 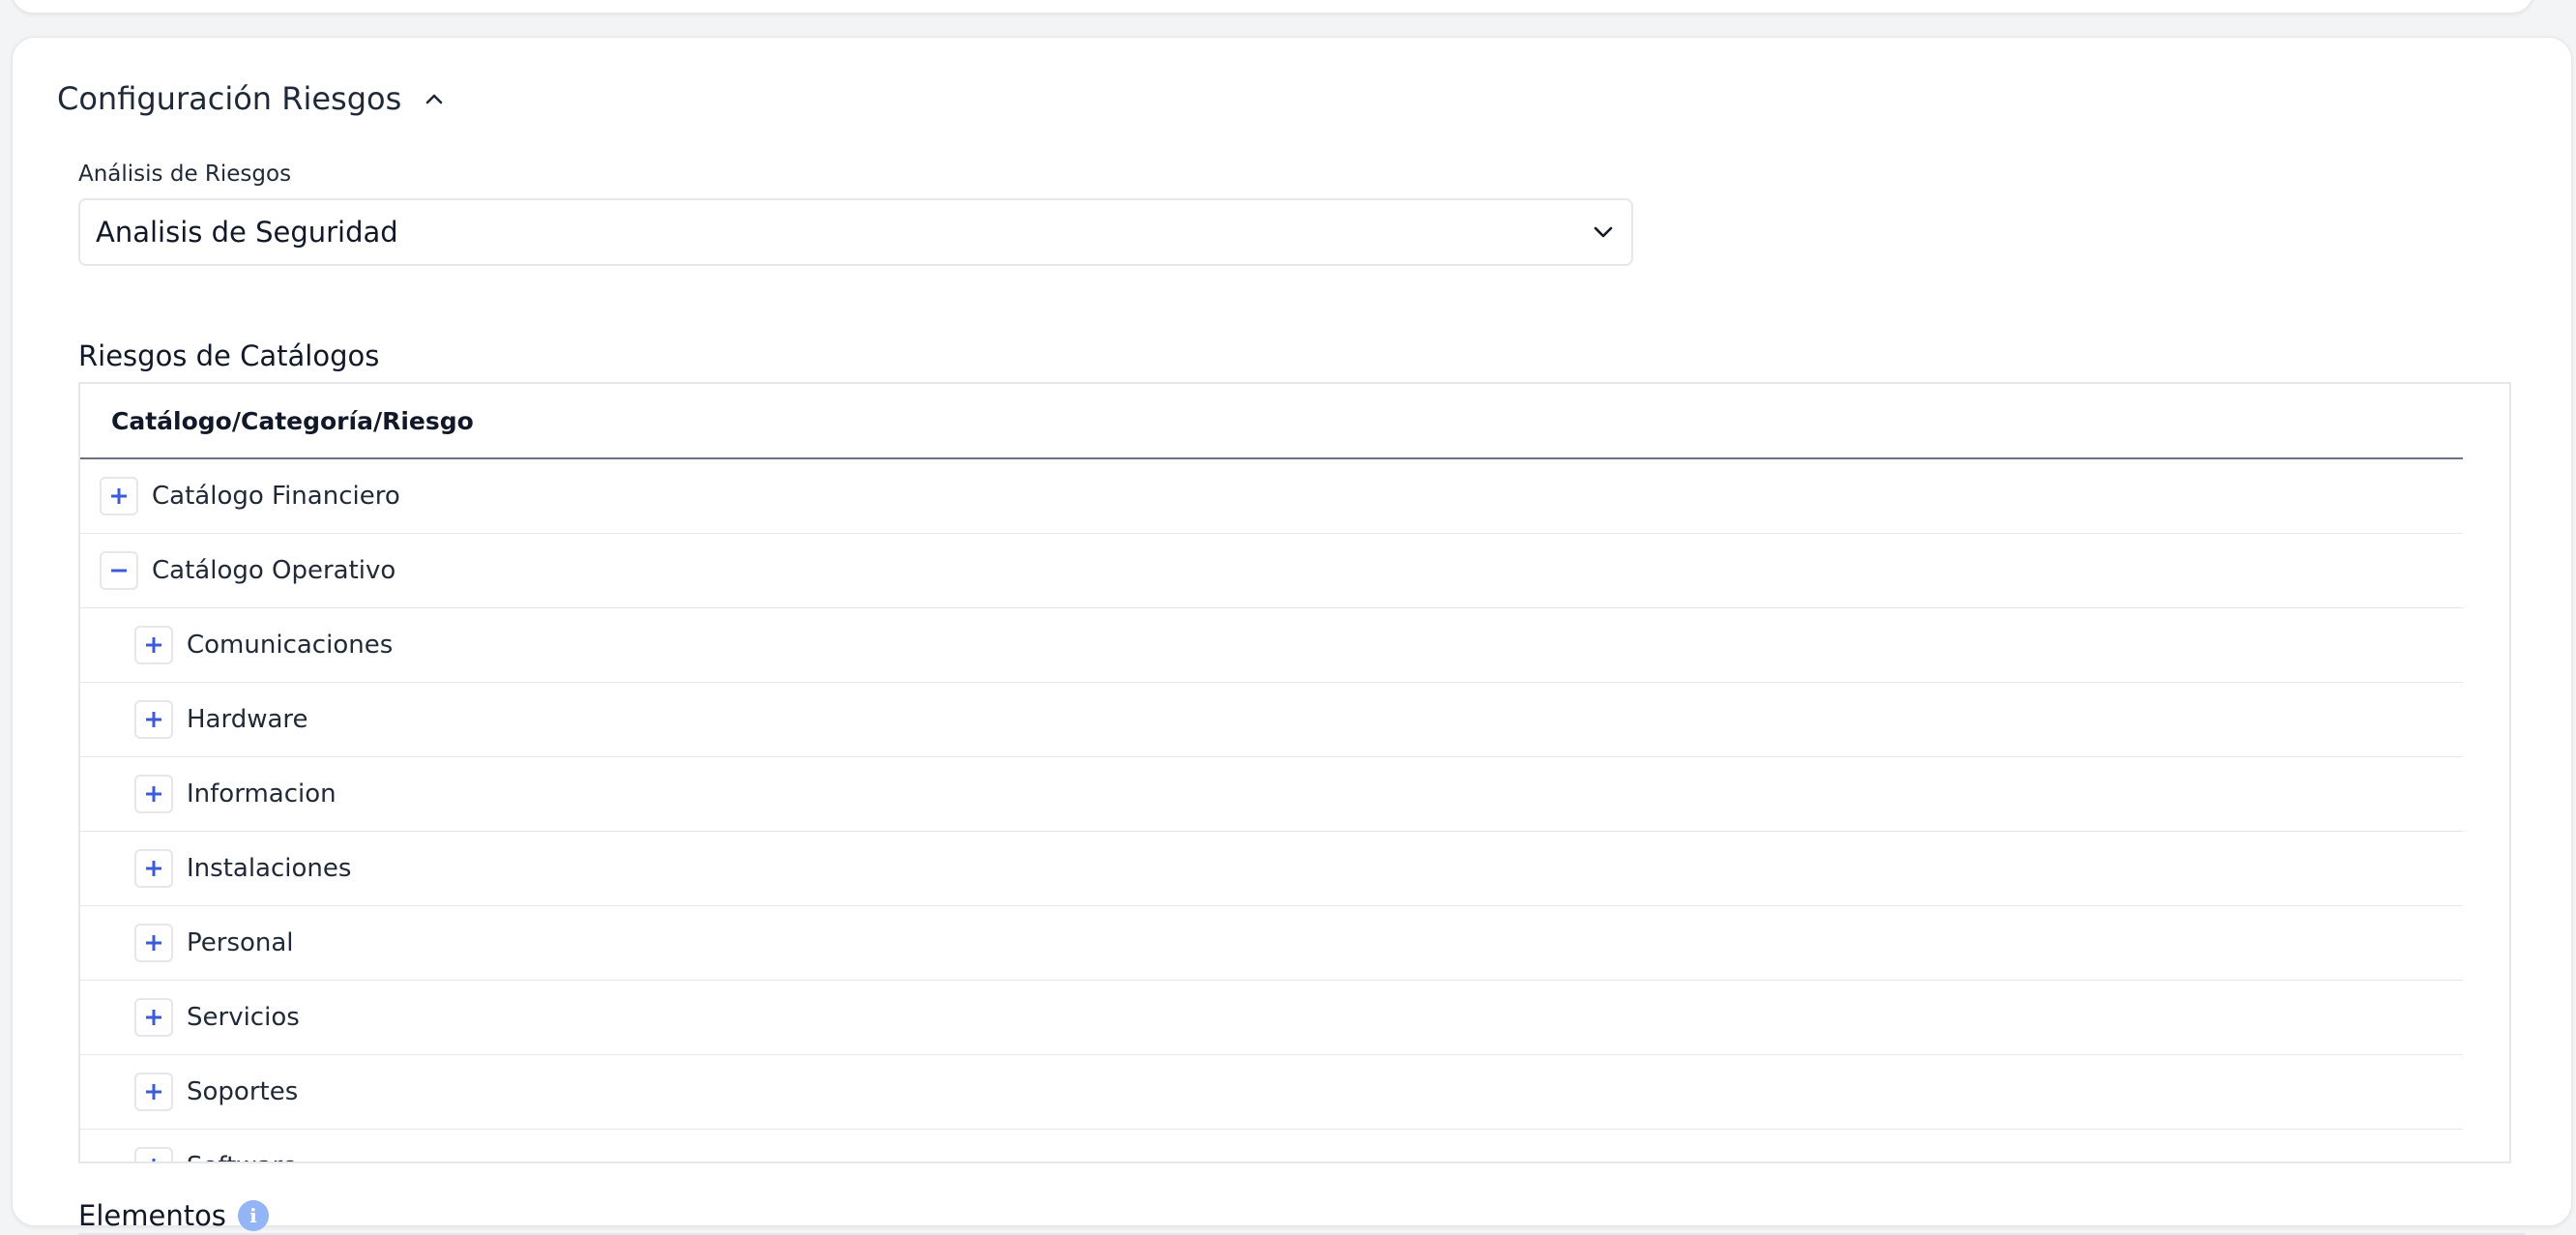 What do you see at coordinates (229, 355) in the screenshot?
I see `catalog-section-title: Riesgos de Catálogos` at bounding box center [229, 355].